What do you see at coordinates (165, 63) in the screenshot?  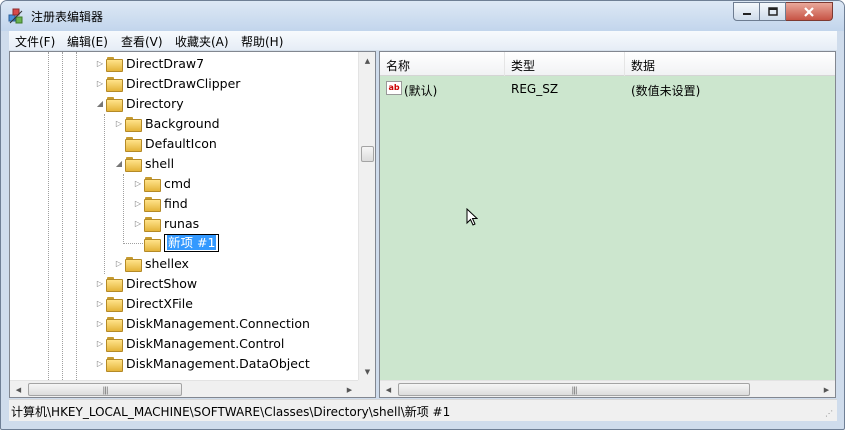 I see `tree-node-label: DirectDraw7` at bounding box center [165, 63].